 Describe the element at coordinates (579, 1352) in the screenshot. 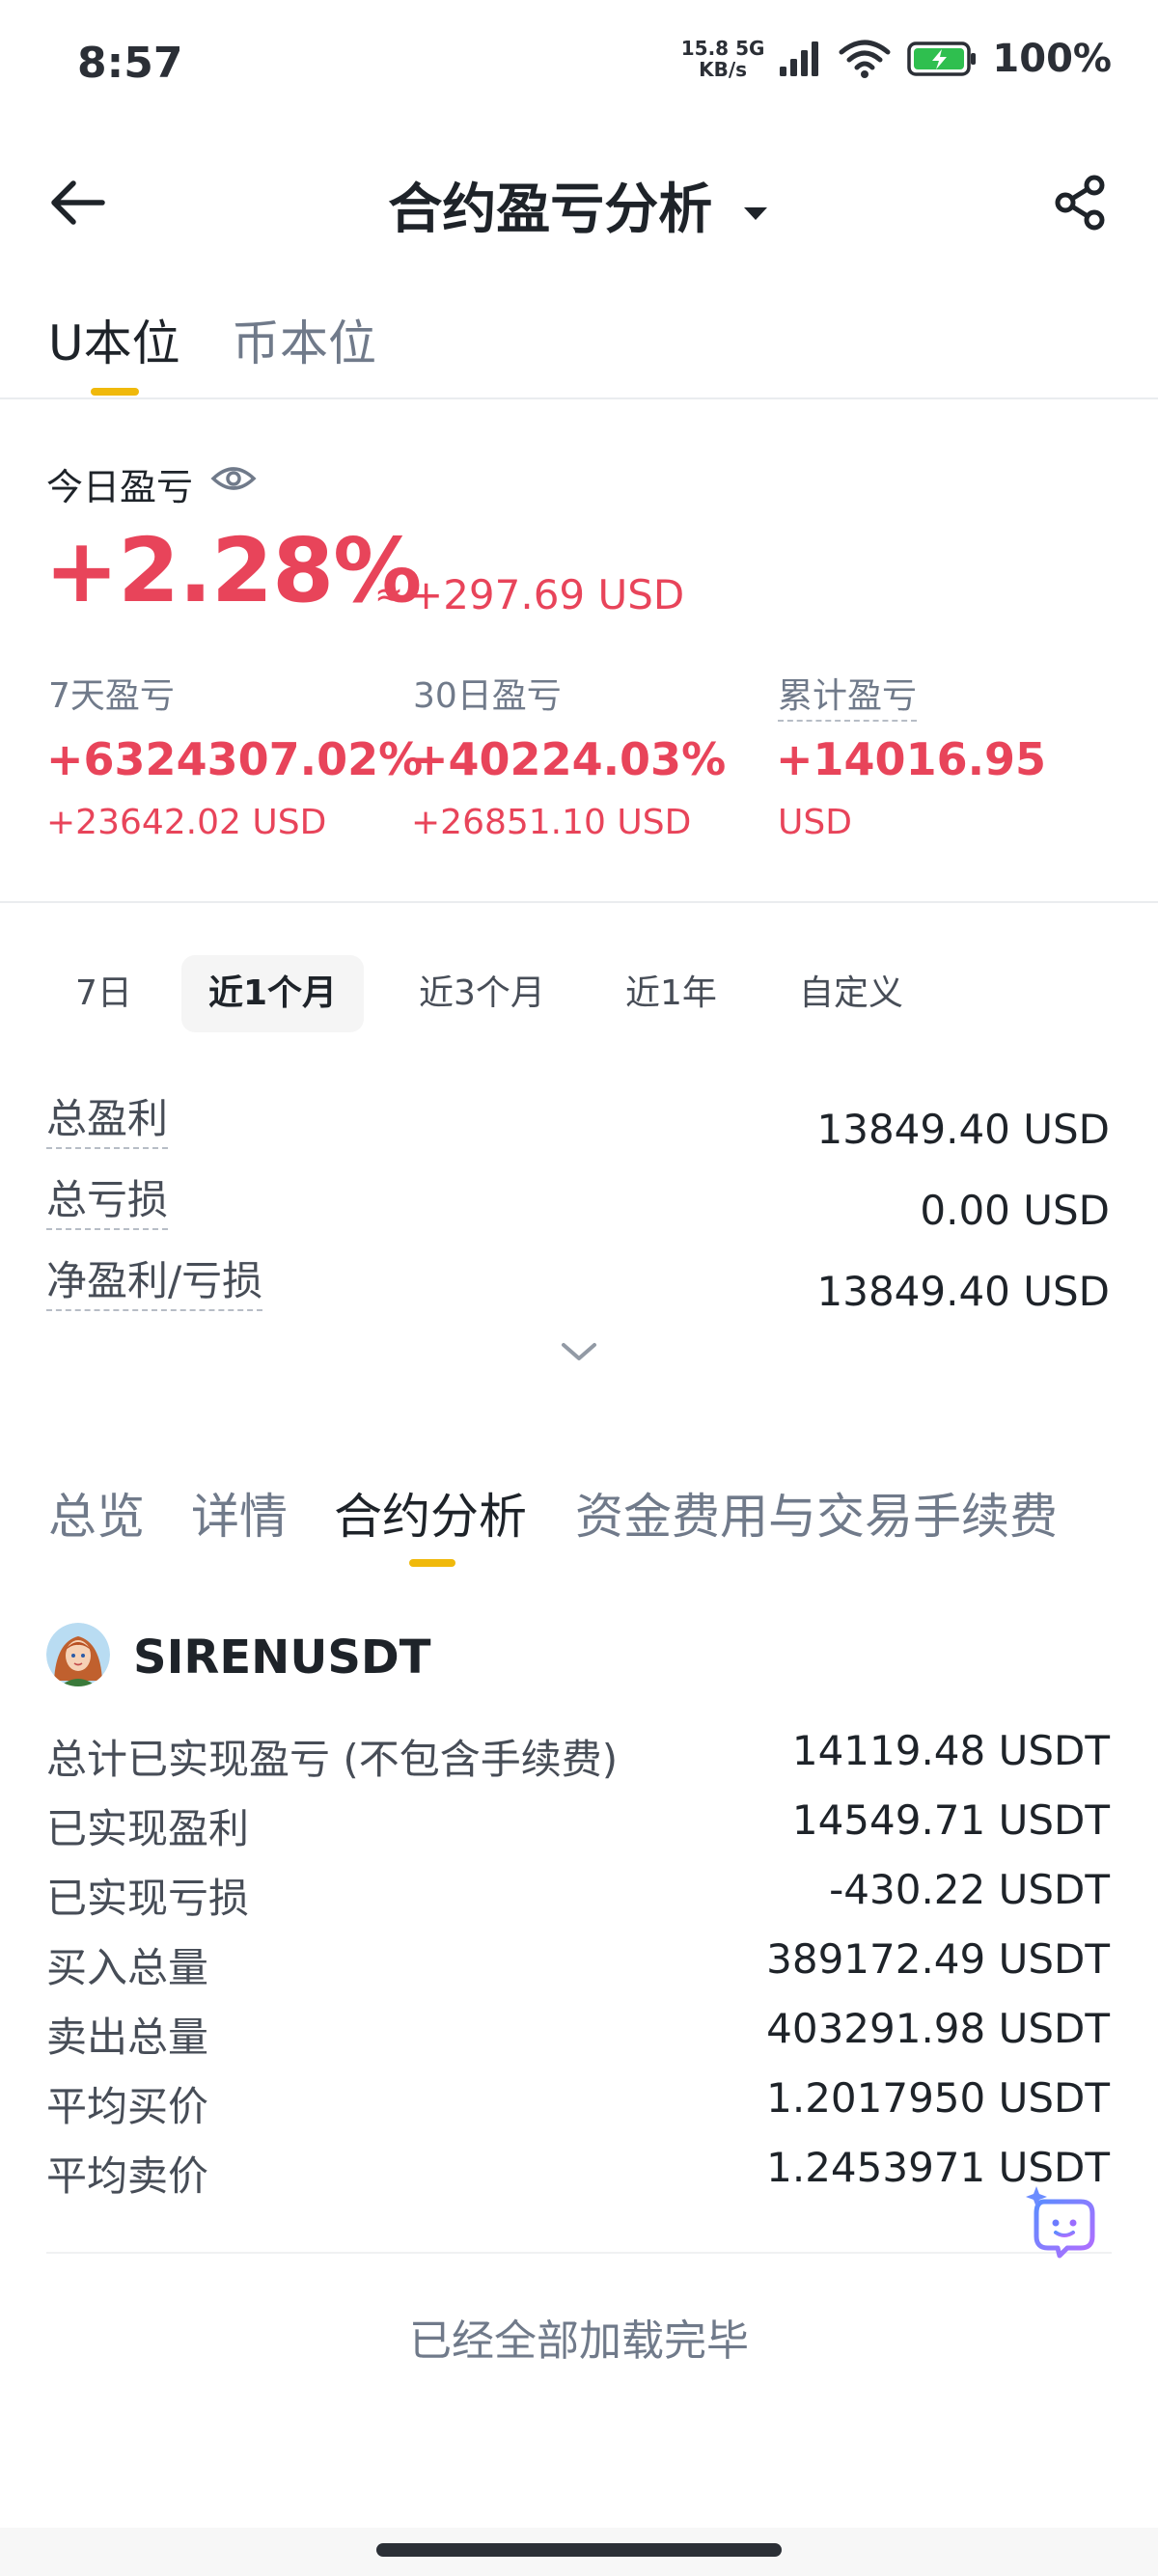

I see `chevron-down-icon` at that location.